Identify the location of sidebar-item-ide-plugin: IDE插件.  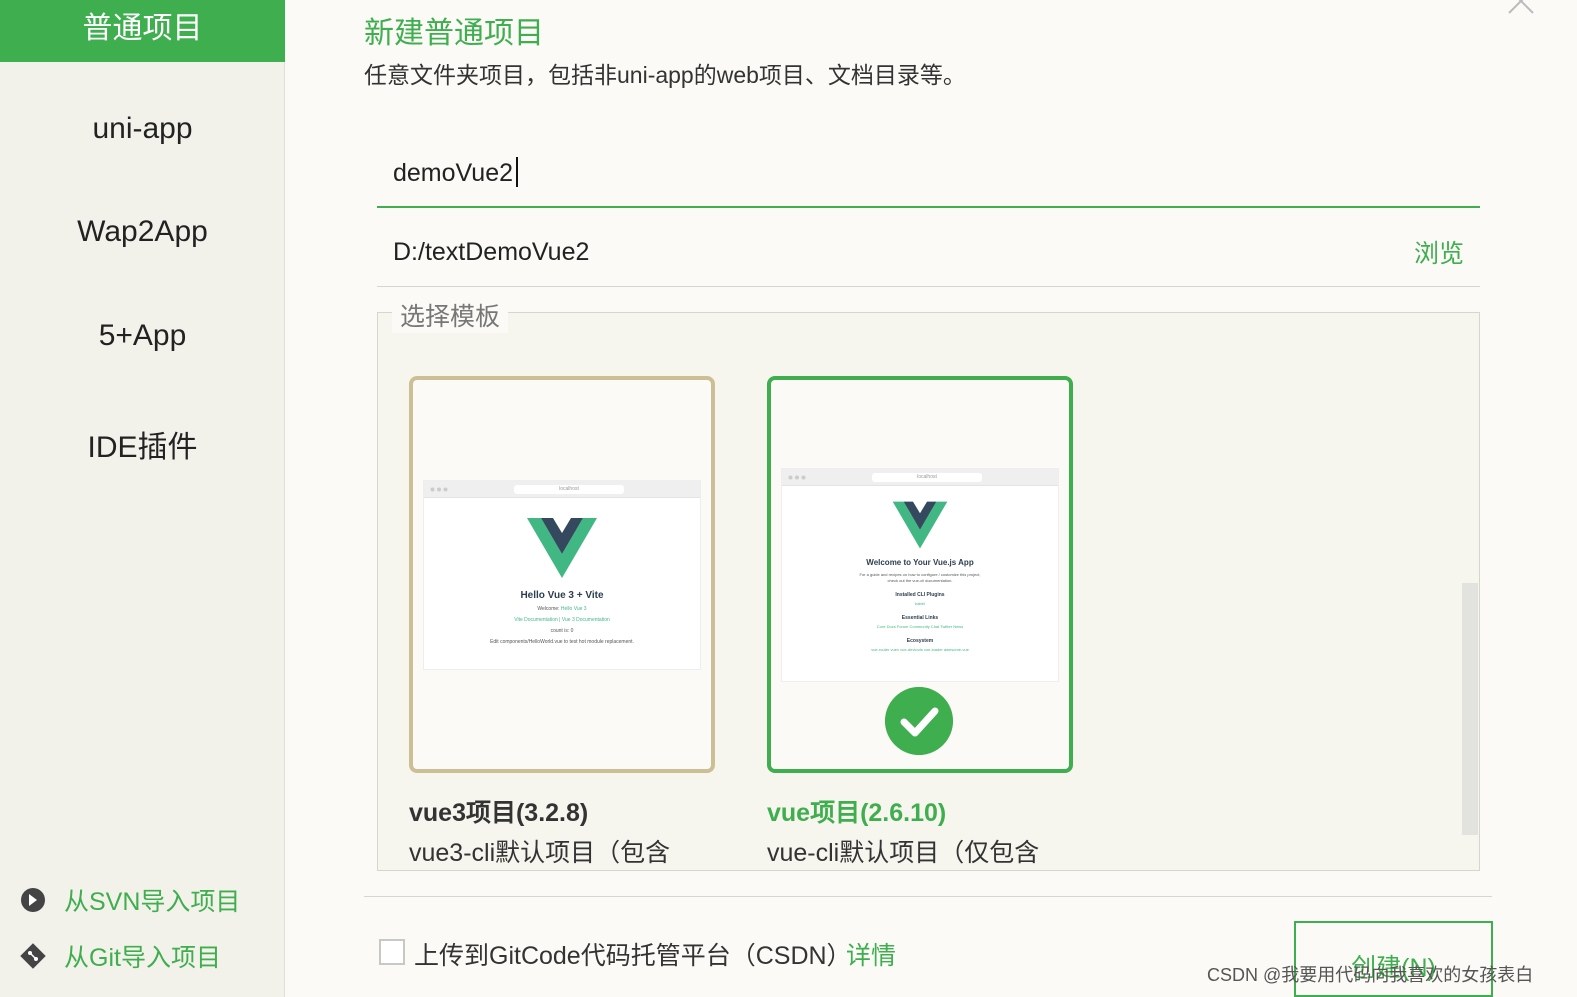
(142, 444).